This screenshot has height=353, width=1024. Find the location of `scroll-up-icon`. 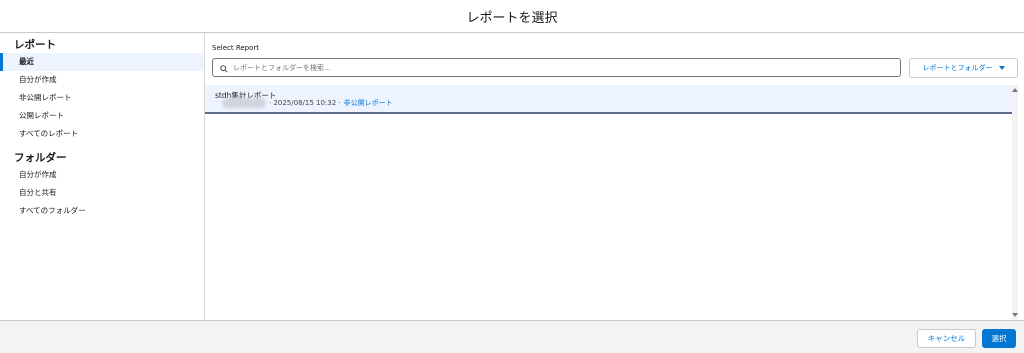

scroll-up-icon is located at coordinates (1015, 90).